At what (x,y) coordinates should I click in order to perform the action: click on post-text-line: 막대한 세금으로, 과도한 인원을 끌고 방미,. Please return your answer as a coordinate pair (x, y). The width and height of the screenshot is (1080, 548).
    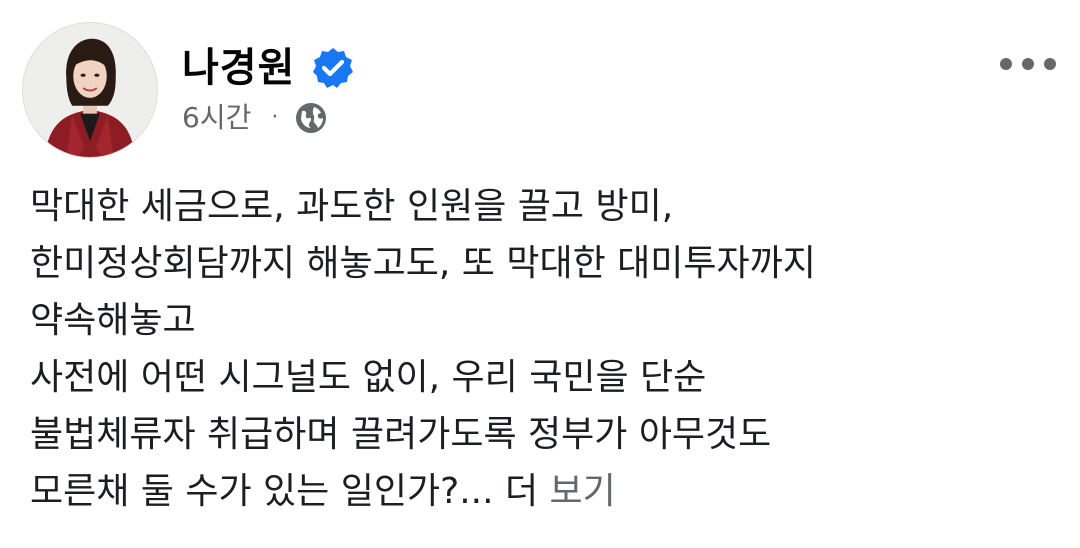
    Looking at the image, I should click on (352, 206).